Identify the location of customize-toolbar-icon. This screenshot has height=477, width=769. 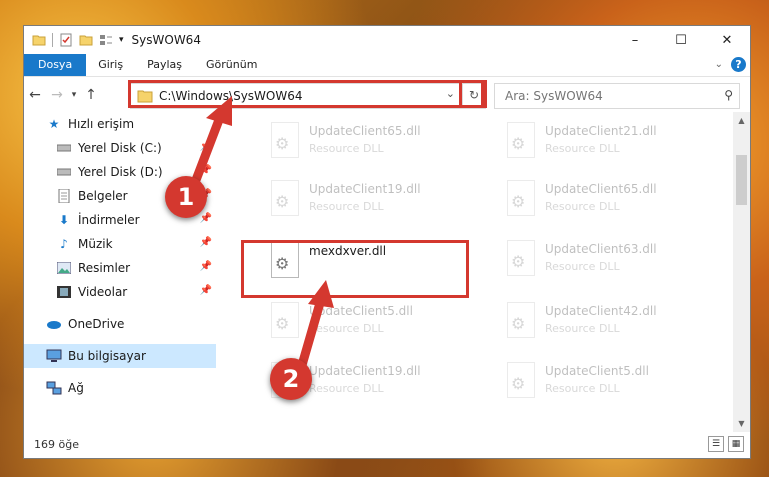
(106, 40).